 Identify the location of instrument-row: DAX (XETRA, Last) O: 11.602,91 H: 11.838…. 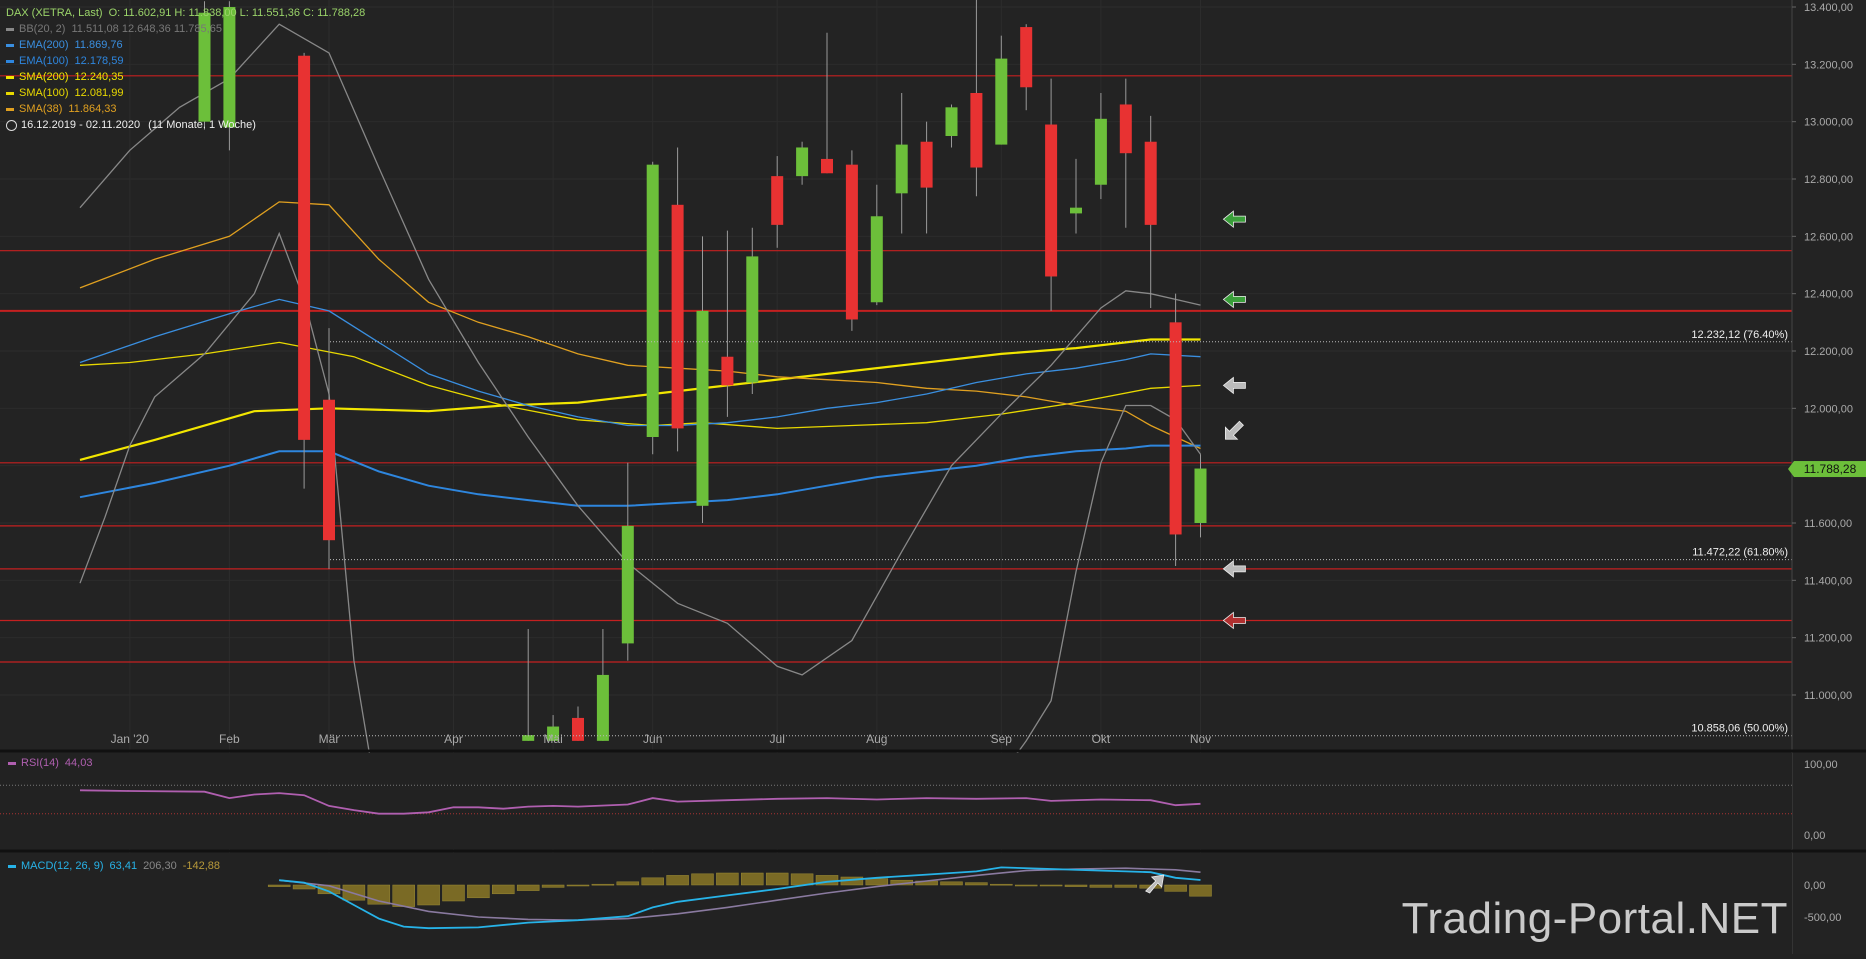
(185, 13).